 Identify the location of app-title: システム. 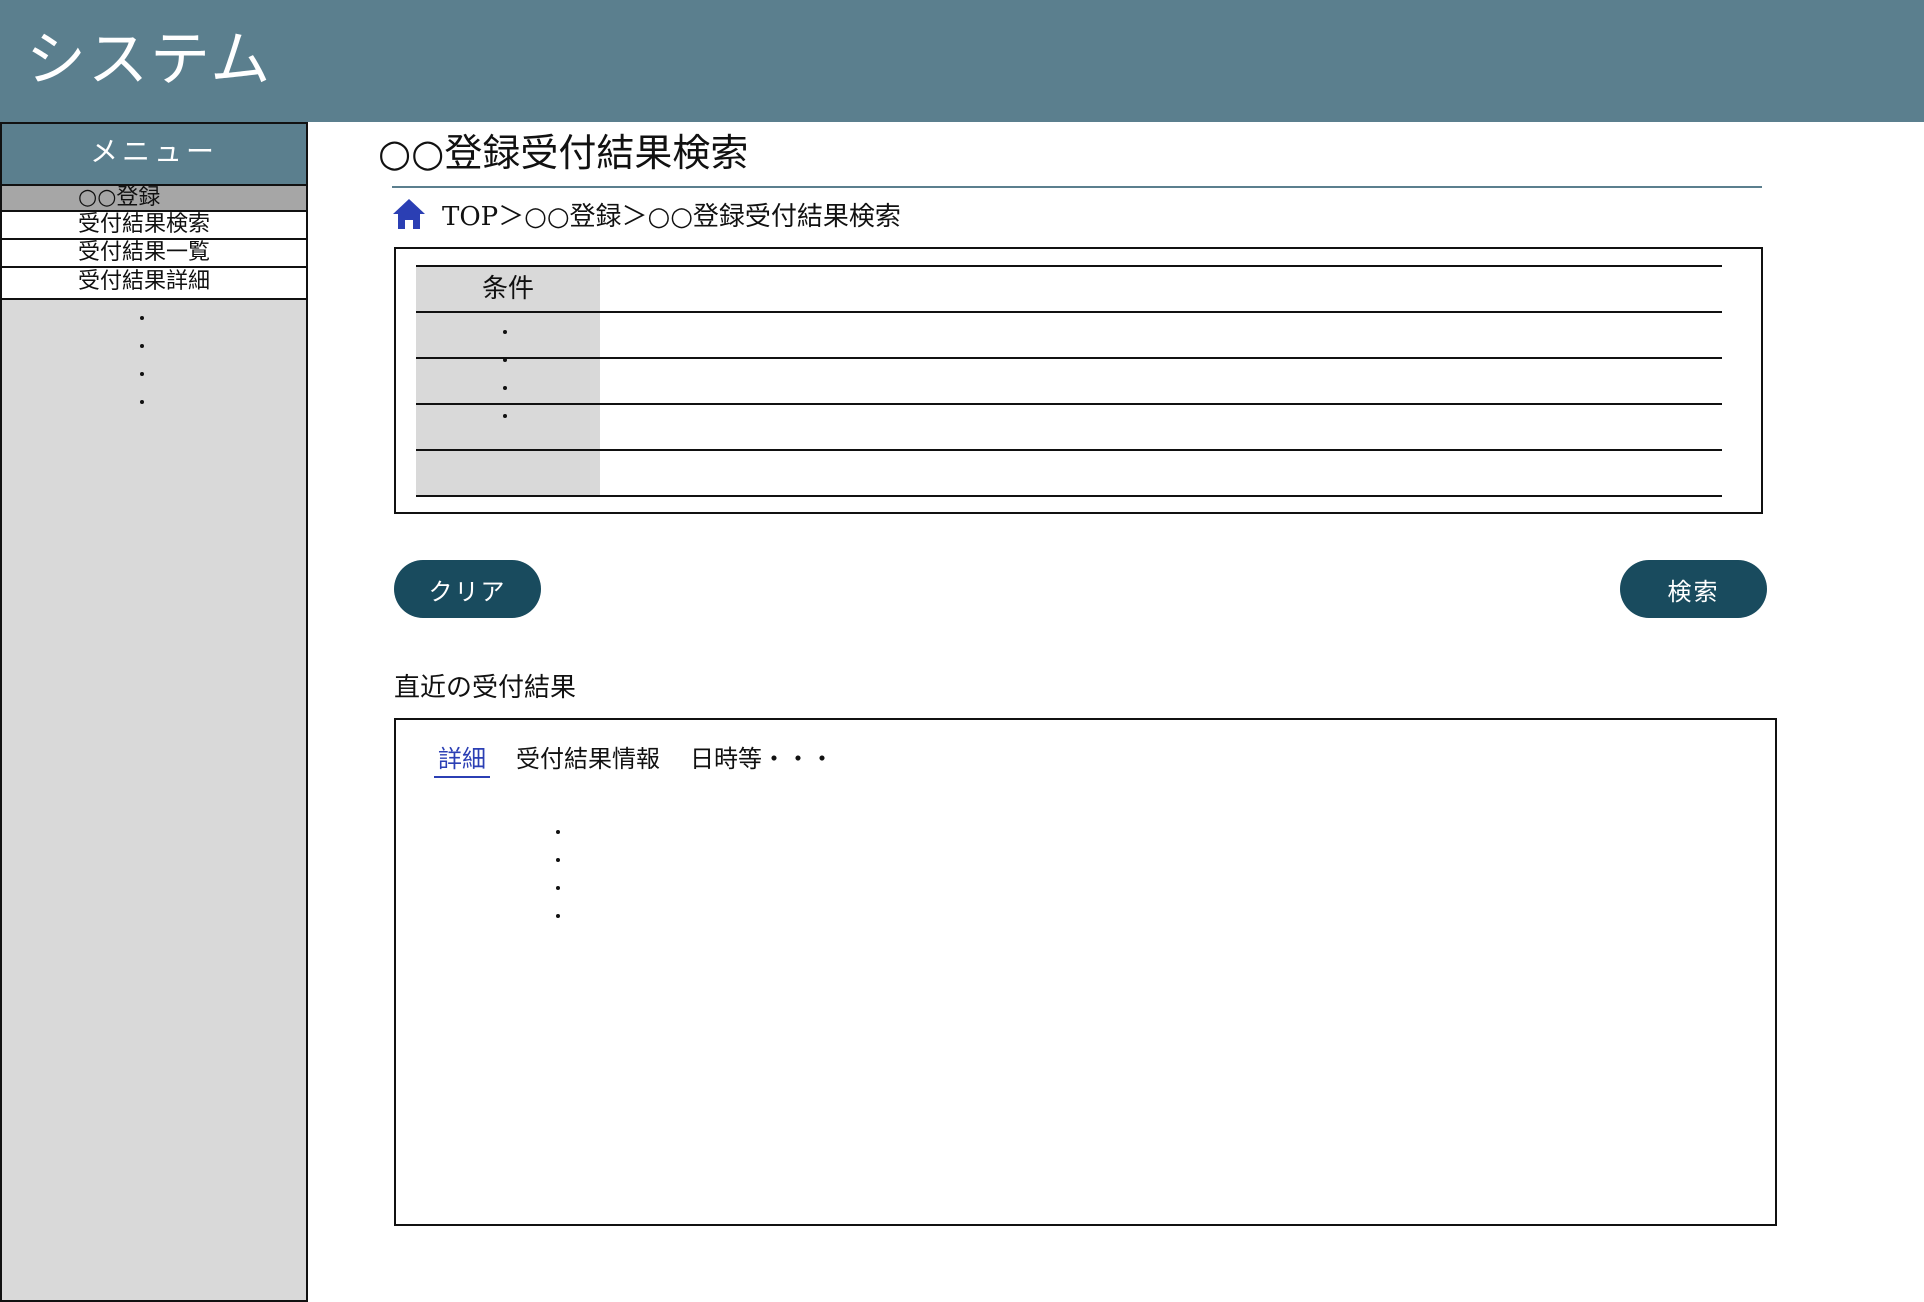
(149, 60).